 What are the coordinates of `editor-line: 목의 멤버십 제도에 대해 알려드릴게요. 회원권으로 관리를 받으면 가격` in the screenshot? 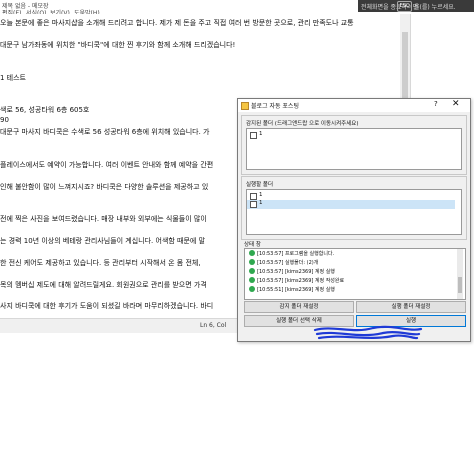 It's located at (103, 284).